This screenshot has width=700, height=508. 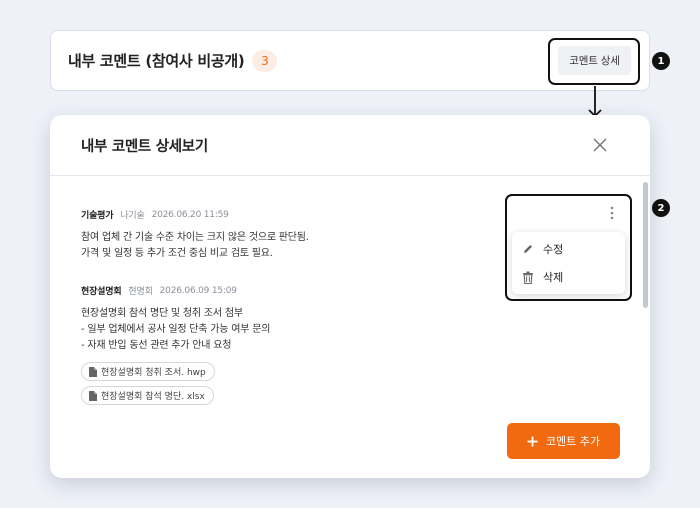 I want to click on comment-line: - 일부 업체에서 공사 일정 단축 가능 여부 문의, so click(x=176, y=329).